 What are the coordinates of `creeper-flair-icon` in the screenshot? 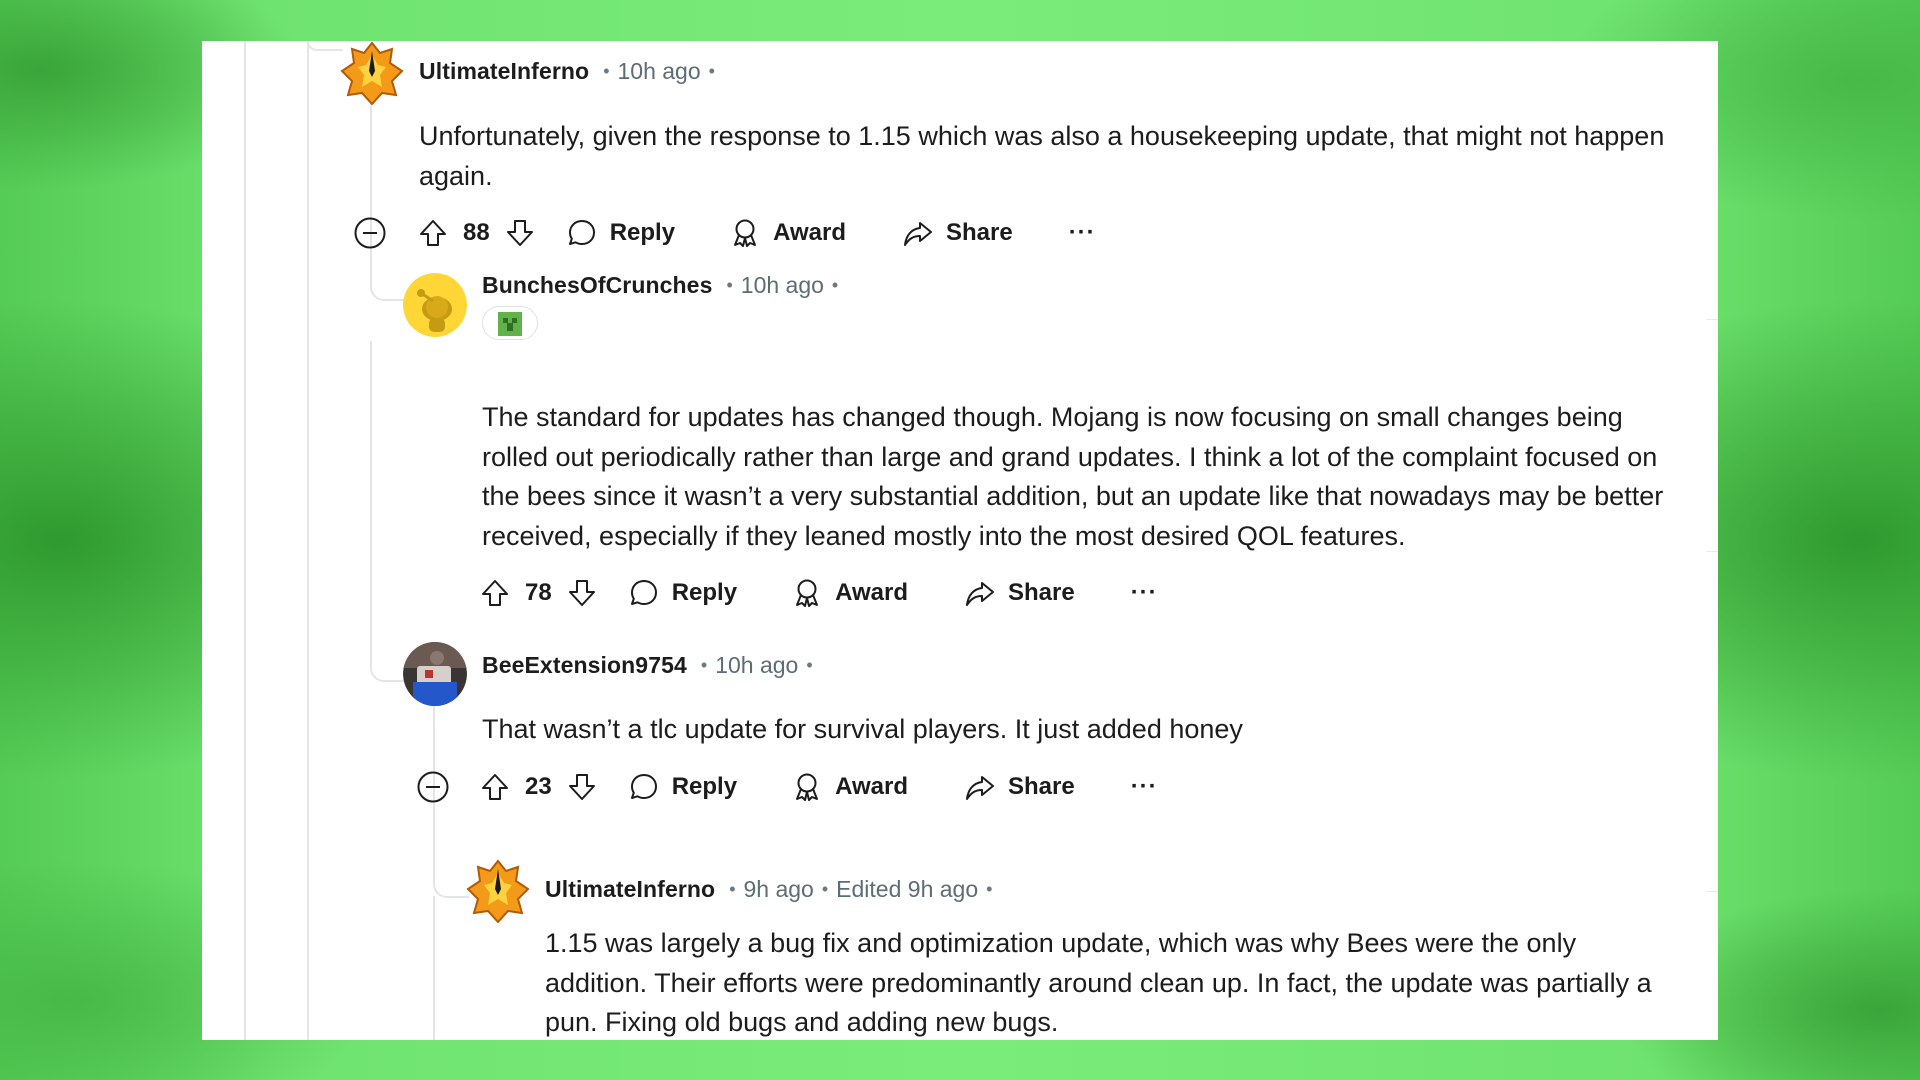 It's located at (510, 323).